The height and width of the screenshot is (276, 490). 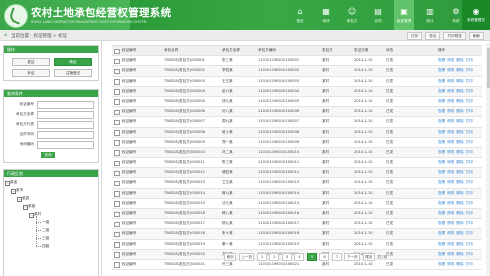 I want to click on column-header: 权证编号, so click(x=129, y=50).